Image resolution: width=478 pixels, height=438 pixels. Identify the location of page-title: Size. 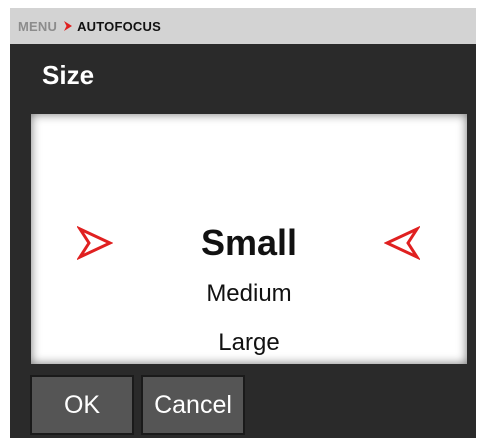
(68, 75).